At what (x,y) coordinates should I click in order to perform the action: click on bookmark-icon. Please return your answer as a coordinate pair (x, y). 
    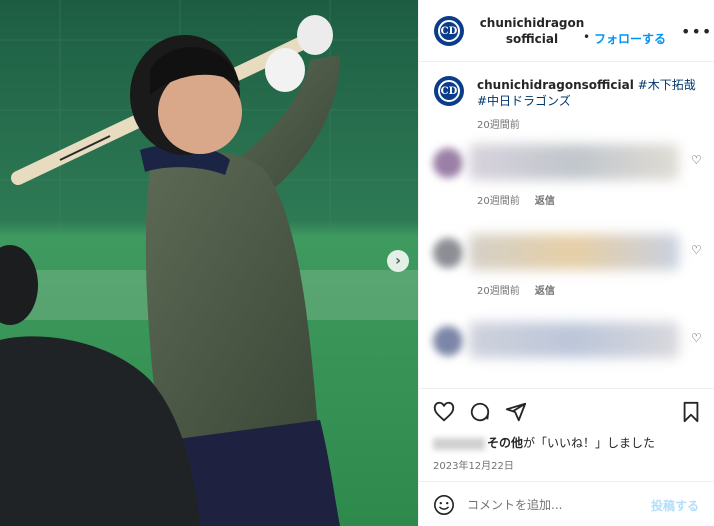
    Looking at the image, I should click on (691, 412).